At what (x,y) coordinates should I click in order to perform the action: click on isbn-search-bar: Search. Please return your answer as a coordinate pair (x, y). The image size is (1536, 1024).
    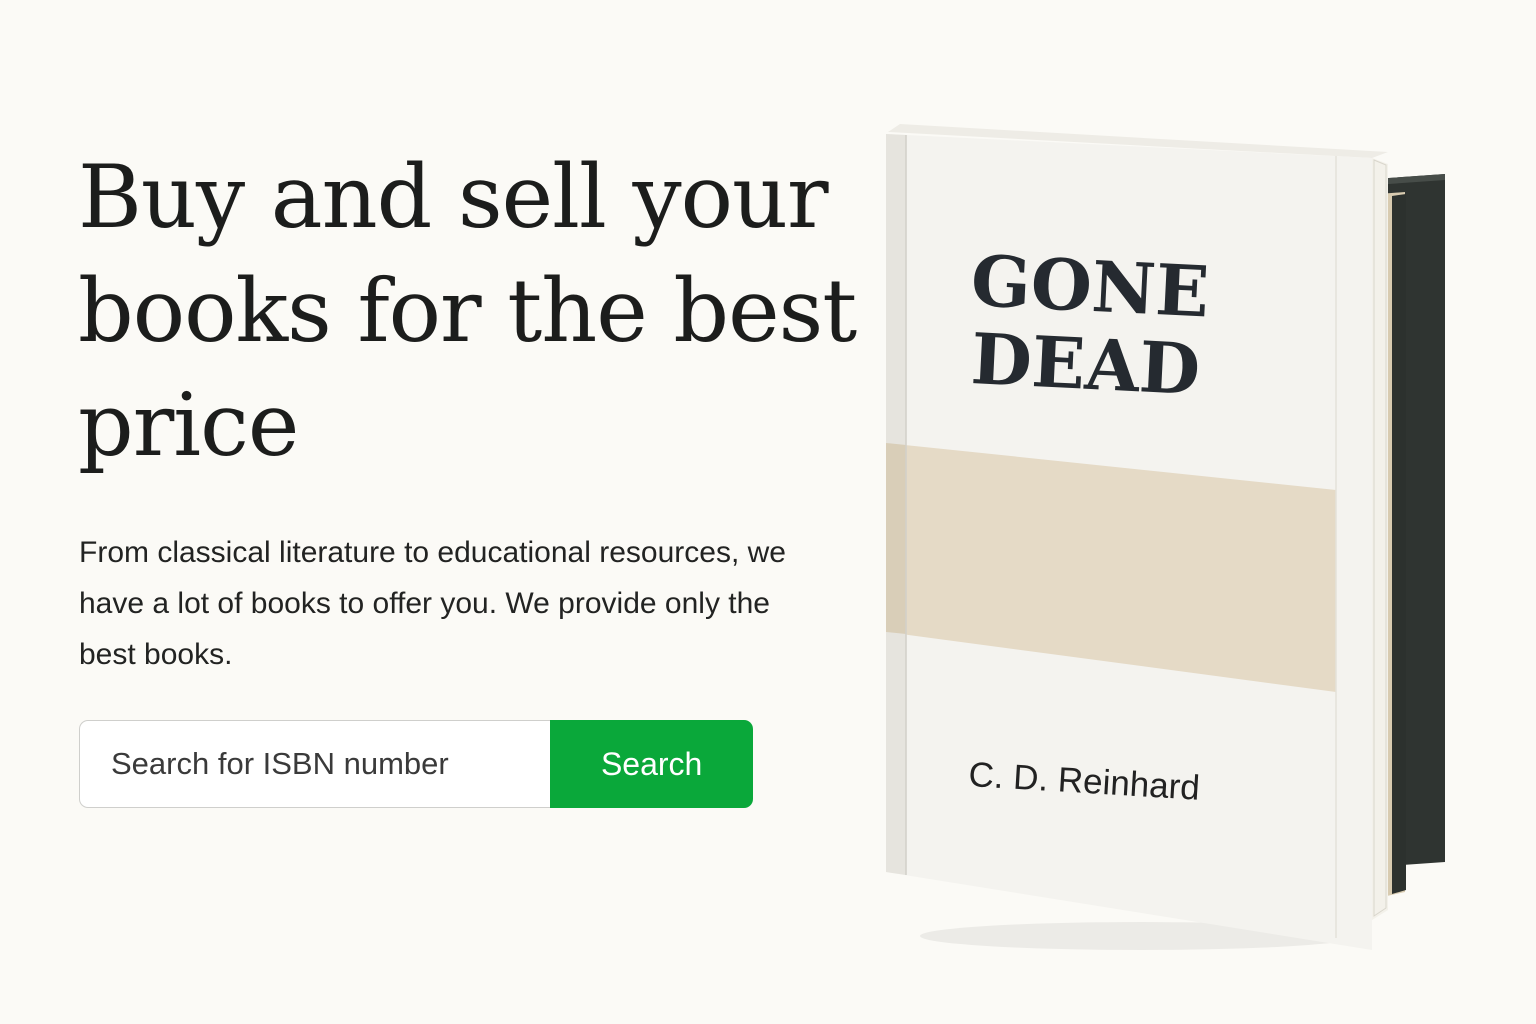
    Looking at the image, I should click on (416, 764).